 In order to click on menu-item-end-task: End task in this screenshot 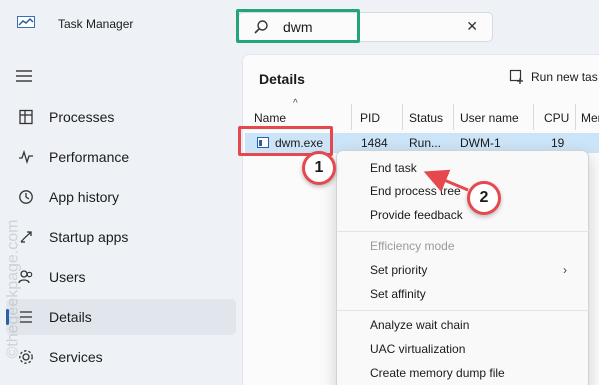, I will do `click(393, 168)`.